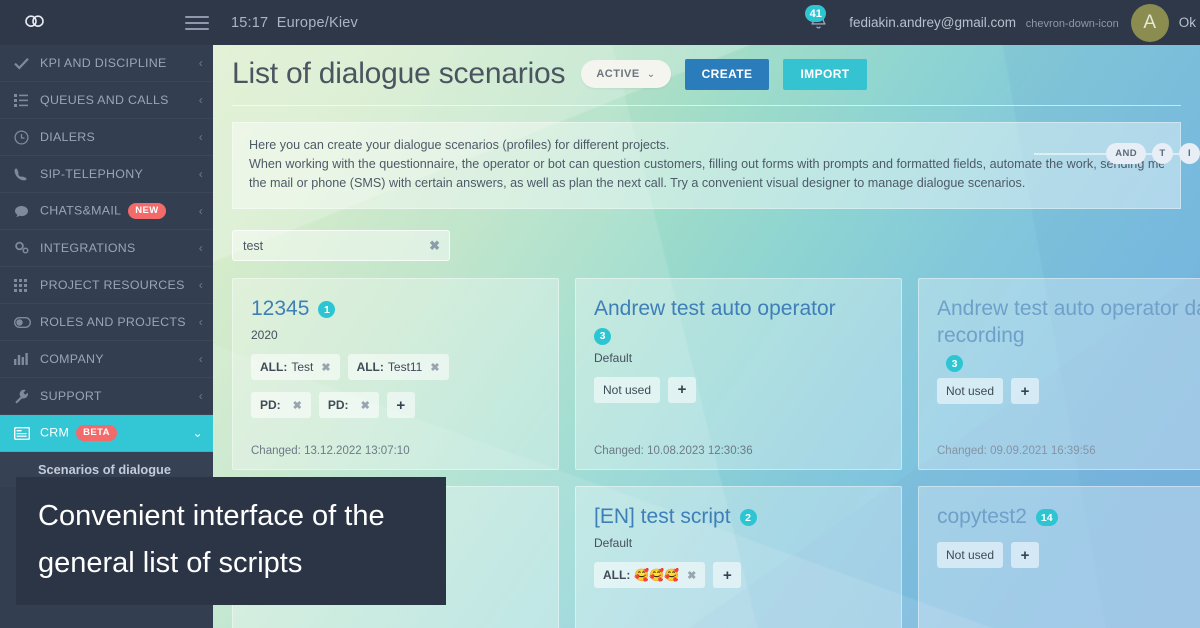 The width and height of the screenshot is (1200, 628). I want to click on card-chip-row: ALL: 🥰🥰🥰 ✖ +, so click(738, 575).